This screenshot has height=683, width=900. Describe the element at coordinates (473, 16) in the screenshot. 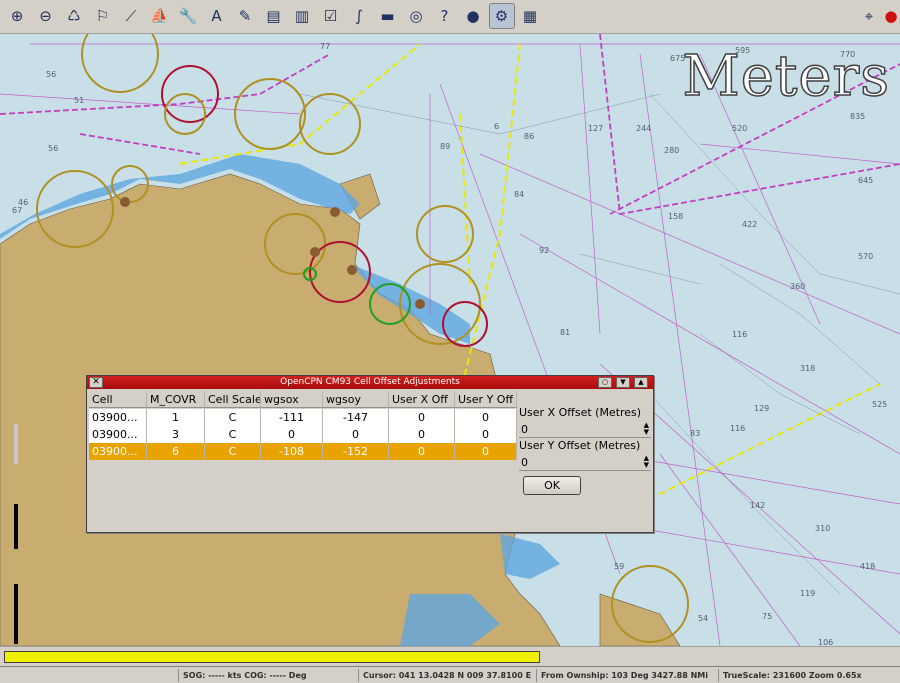

I see `globe-button: ●` at that location.